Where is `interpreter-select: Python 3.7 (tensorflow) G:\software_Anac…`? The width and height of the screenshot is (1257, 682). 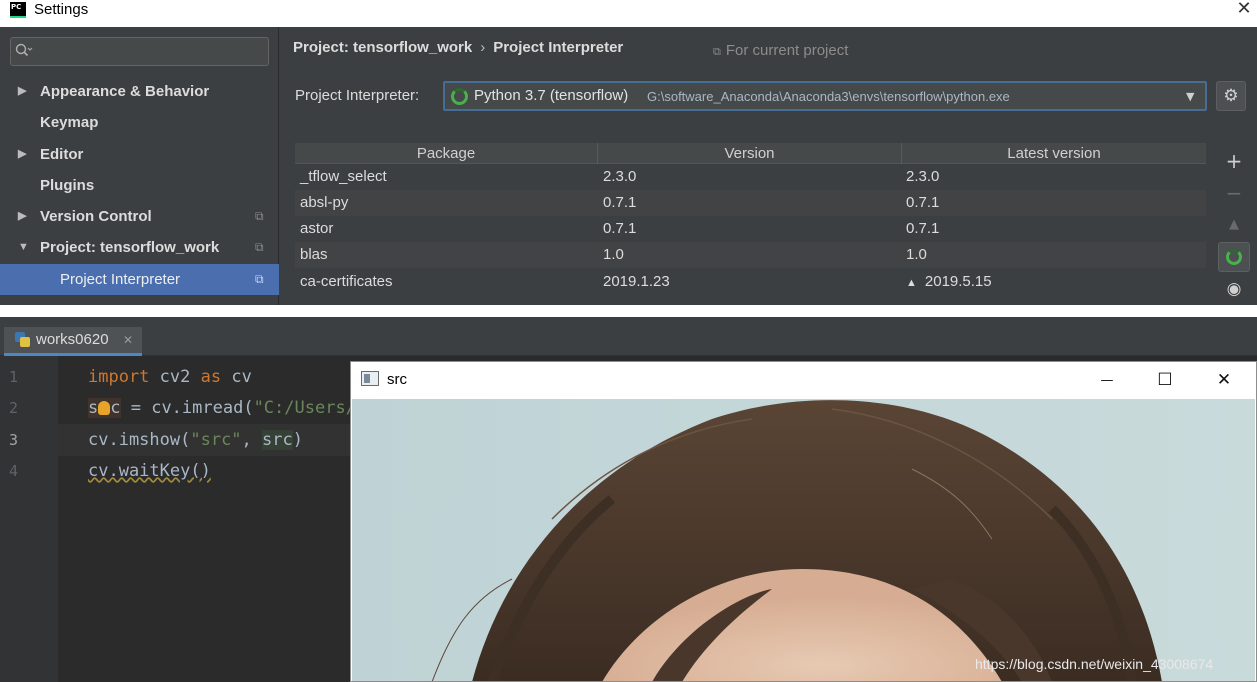
interpreter-select: Python 3.7 (tensorflow) G:\software_Anac… is located at coordinates (825, 96).